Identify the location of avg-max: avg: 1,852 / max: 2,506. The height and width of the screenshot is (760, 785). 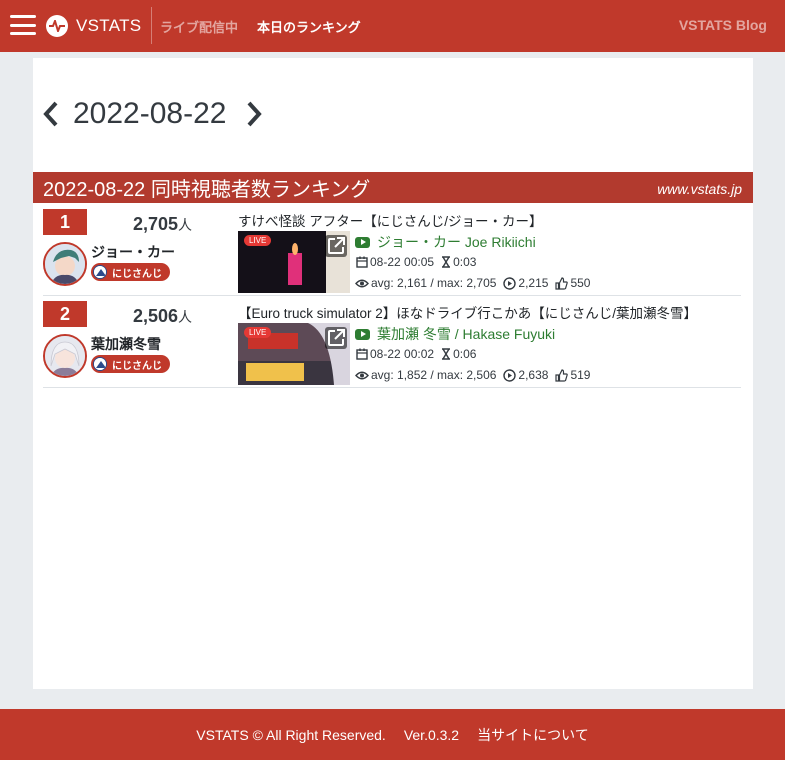
(425, 375).